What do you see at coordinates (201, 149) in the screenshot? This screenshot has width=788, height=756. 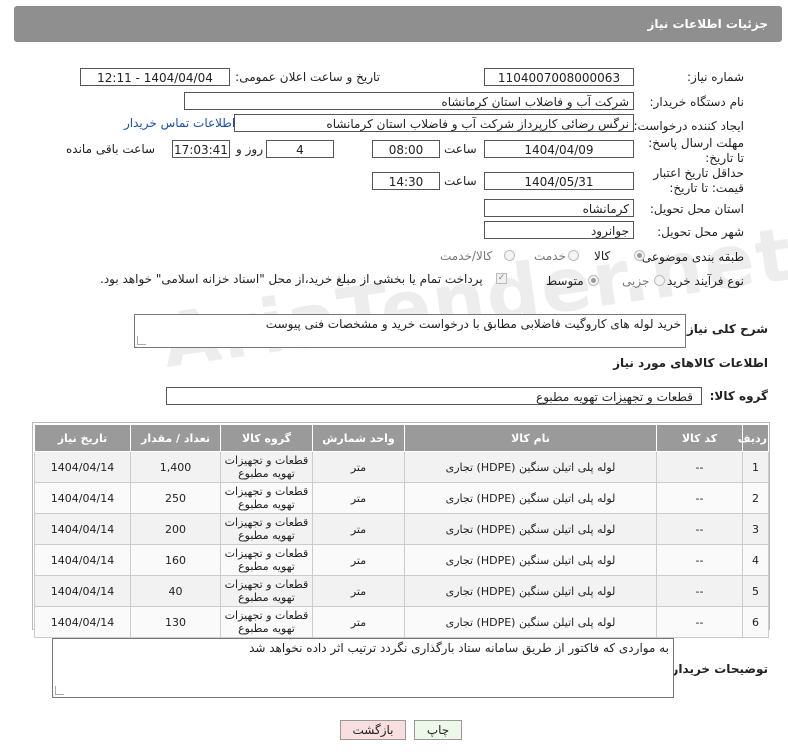 I see `remaining-time-field: 17:03:41` at bounding box center [201, 149].